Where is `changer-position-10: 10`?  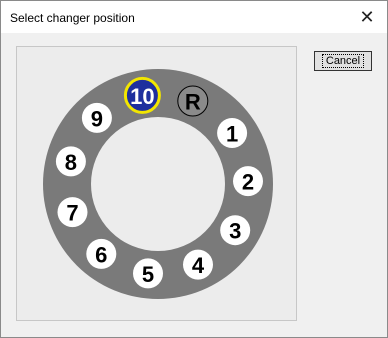 changer-position-10: 10 is located at coordinates (142, 95).